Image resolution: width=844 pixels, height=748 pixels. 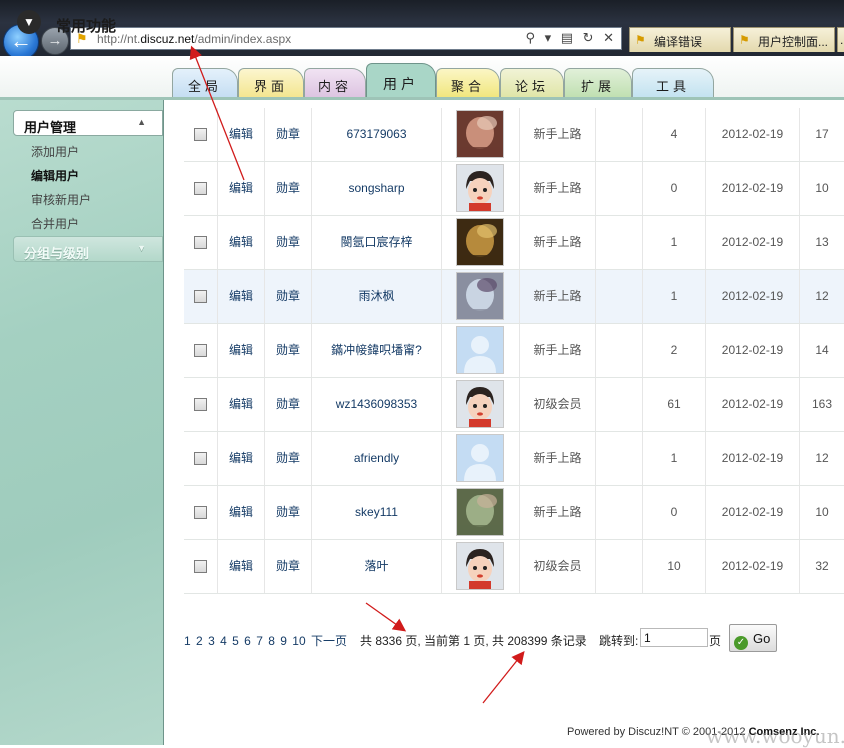 What do you see at coordinates (259, 641) in the screenshot?
I see `page-link: 7` at bounding box center [259, 641].